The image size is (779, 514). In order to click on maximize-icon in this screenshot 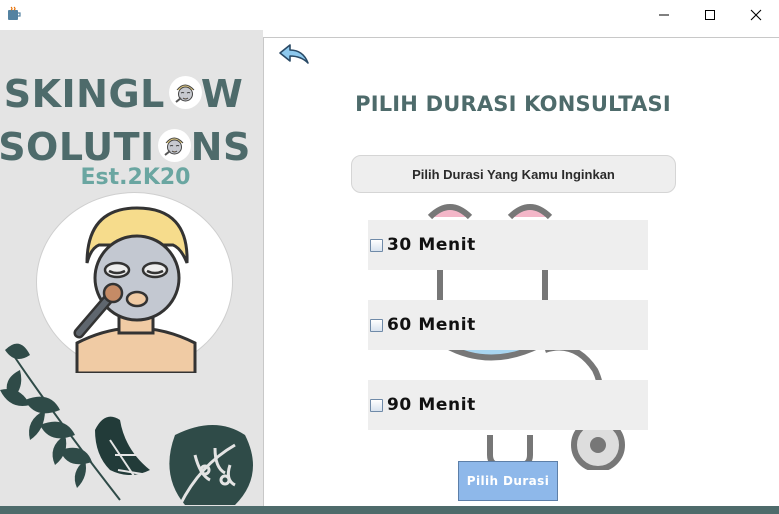, I will do `click(710, 15)`.